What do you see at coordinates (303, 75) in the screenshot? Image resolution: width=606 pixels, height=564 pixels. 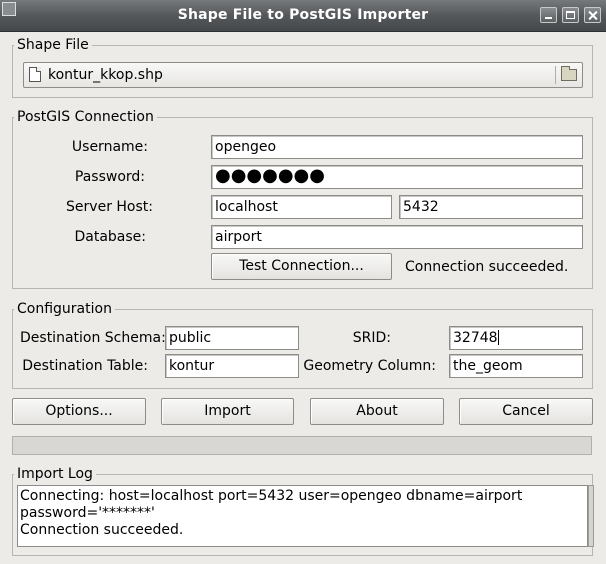 I see `file-chooser-button: kontur_kkop.shp` at bounding box center [303, 75].